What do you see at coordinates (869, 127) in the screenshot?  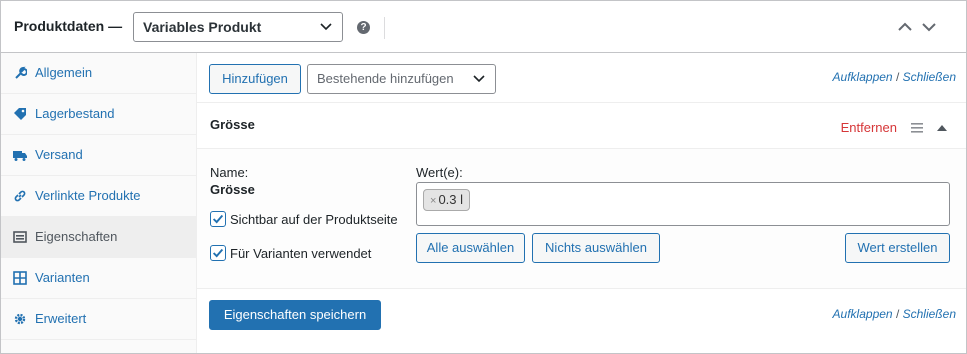 I see `remove-attribute-link: Entfernen` at bounding box center [869, 127].